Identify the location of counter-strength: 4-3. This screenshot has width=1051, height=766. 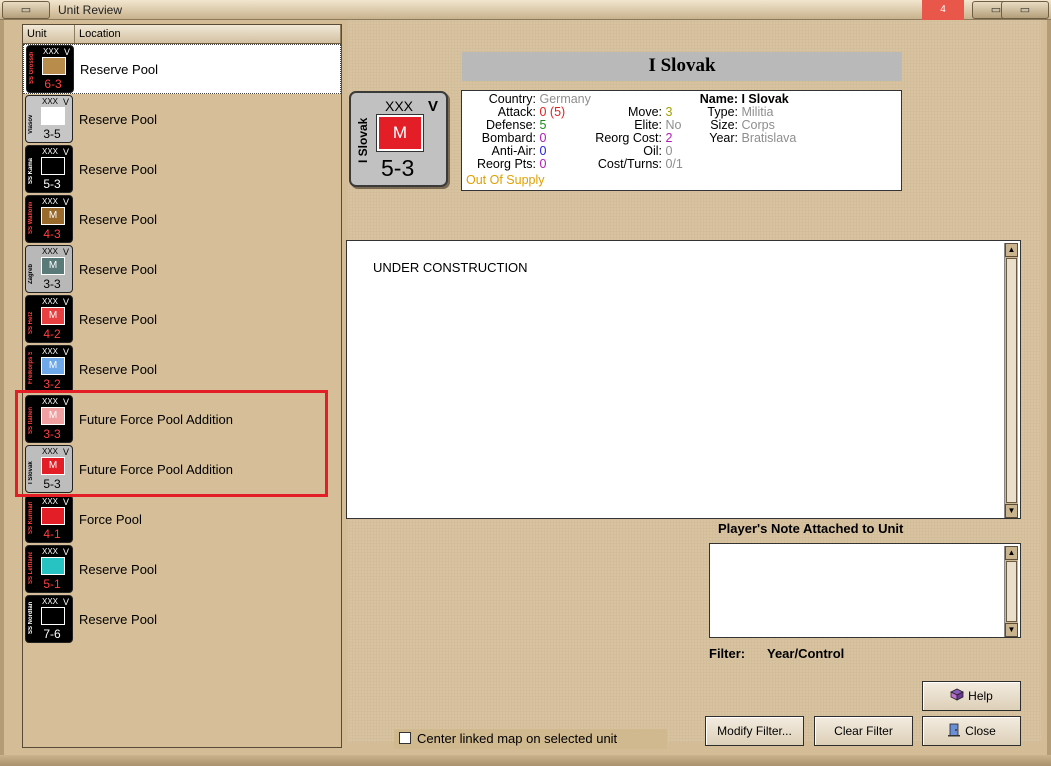
(52, 234).